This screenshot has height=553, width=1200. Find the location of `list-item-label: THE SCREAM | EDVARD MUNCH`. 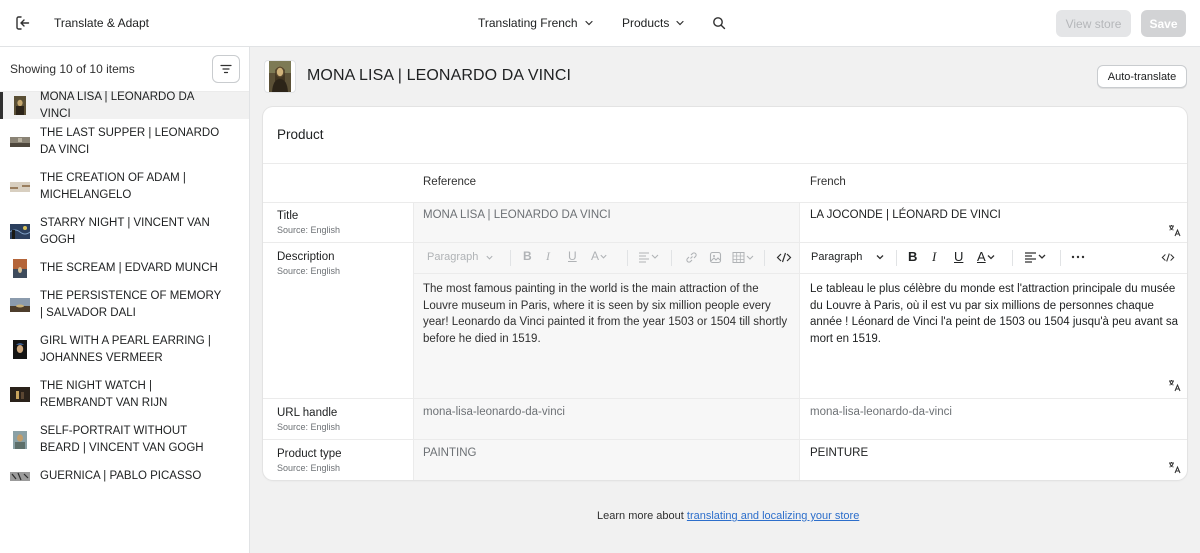

list-item-label: THE SCREAM | EDVARD MUNCH is located at coordinates (129, 267).